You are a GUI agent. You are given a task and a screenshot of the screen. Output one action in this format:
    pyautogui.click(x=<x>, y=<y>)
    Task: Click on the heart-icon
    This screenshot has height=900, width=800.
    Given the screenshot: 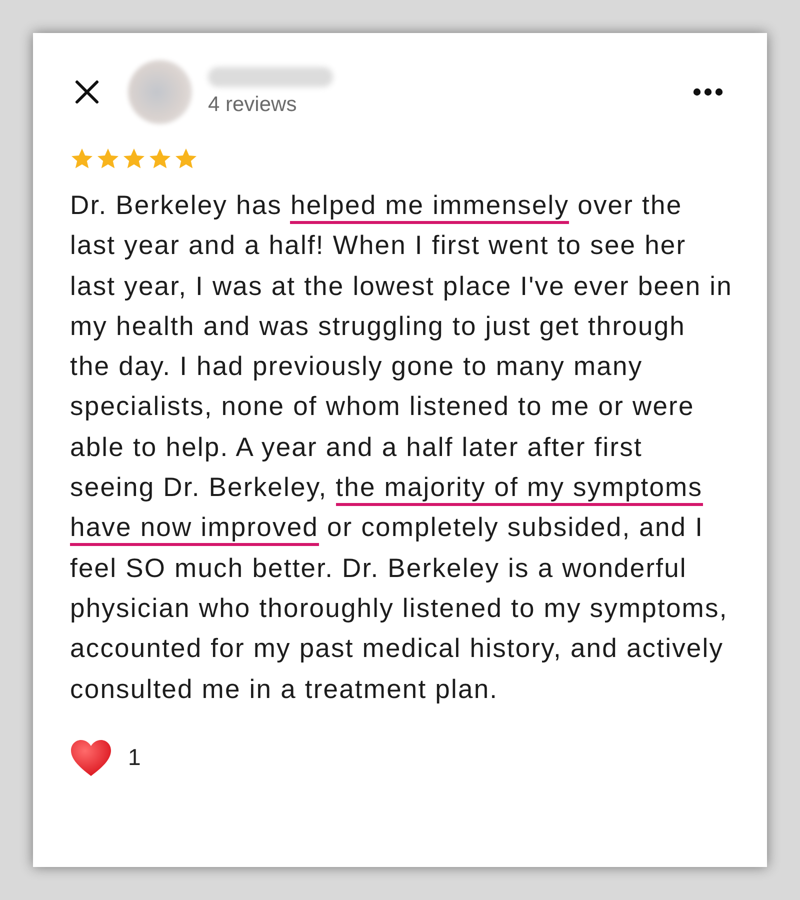 What is the action you would take?
    pyautogui.click(x=91, y=757)
    